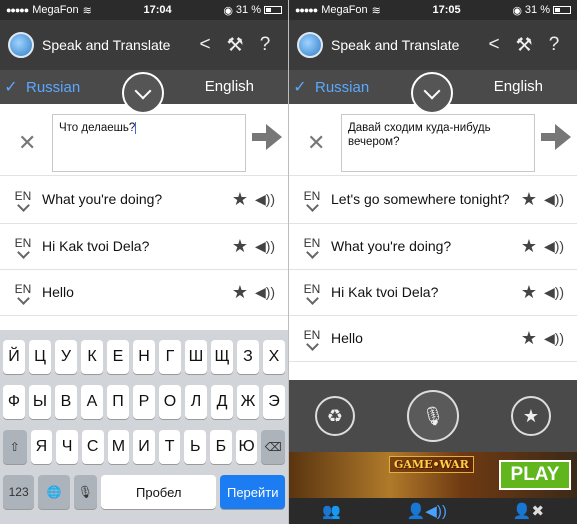 This screenshot has height=524, width=577. Describe the element at coordinates (54, 492) in the screenshot. I see `globe-icon: 🌐` at that location.